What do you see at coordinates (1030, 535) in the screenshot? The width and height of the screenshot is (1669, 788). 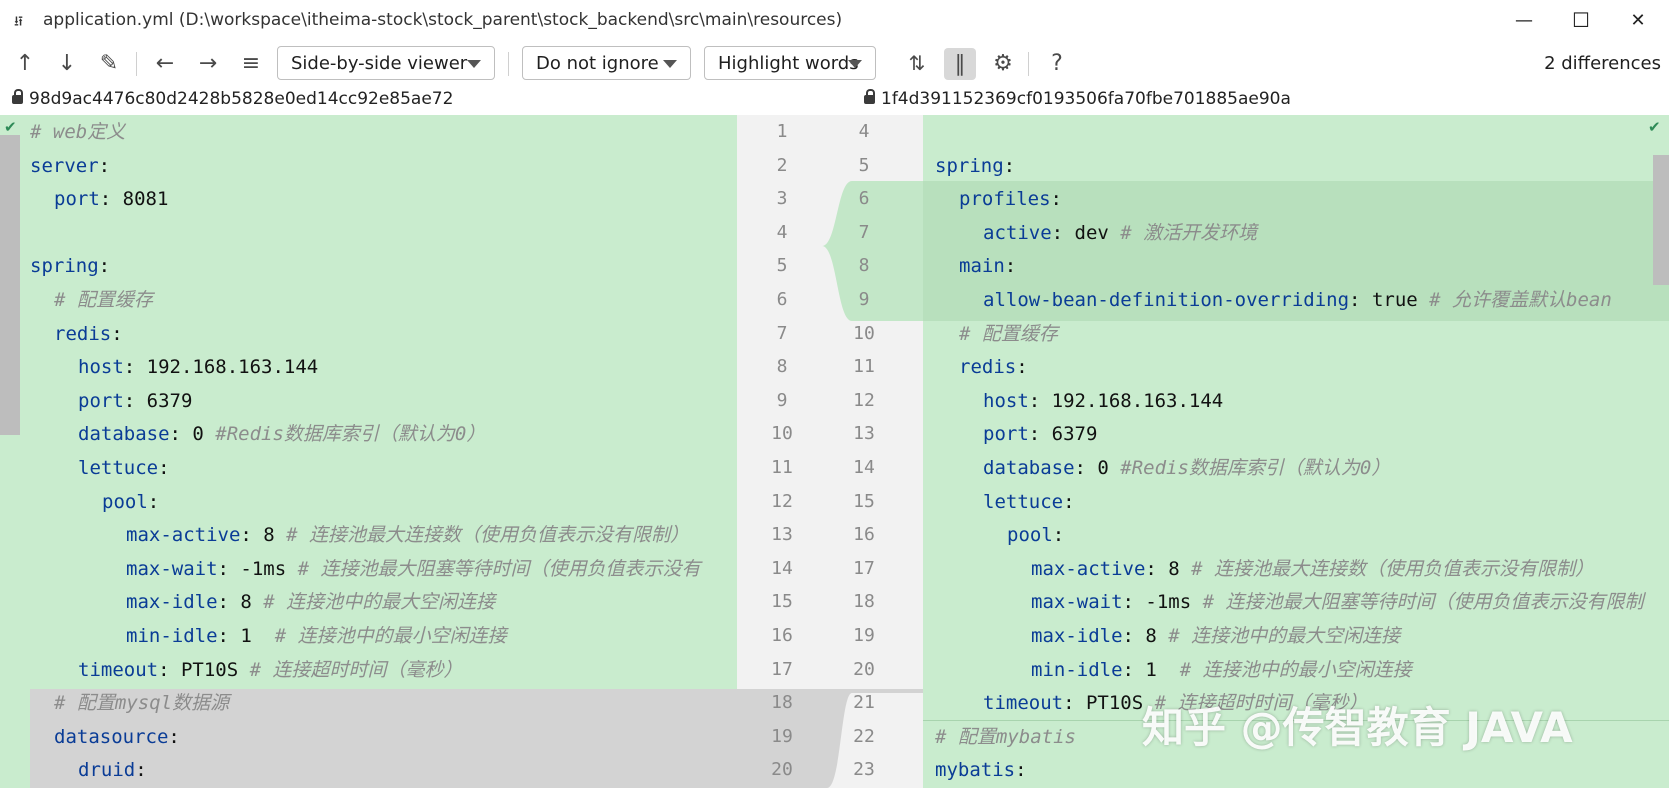 I see `yaml-key: pool` at bounding box center [1030, 535].